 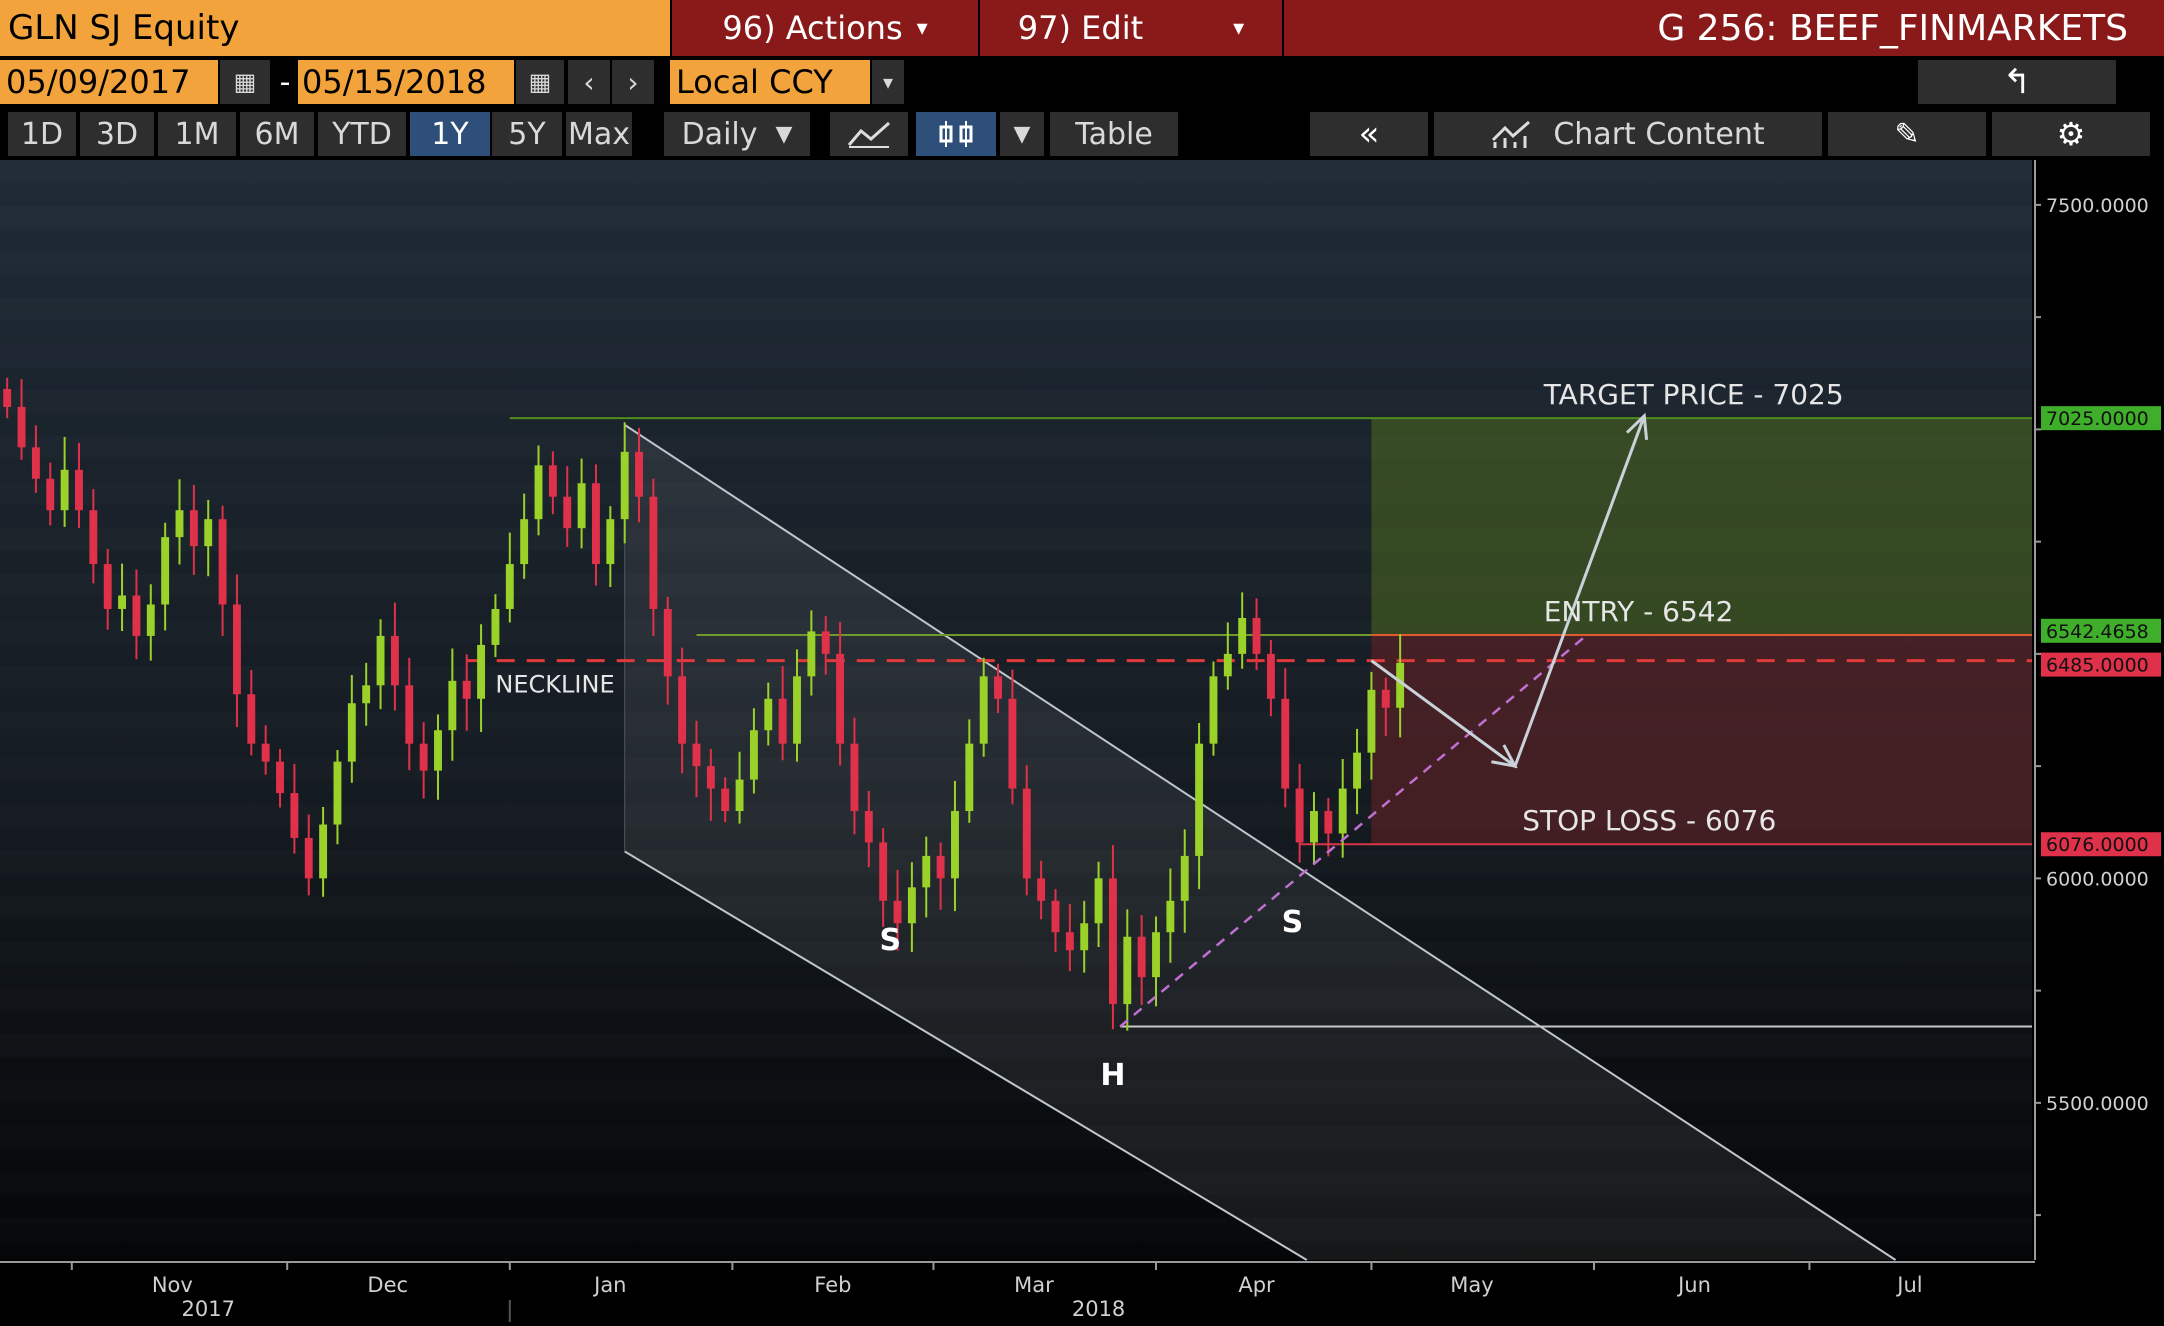 What do you see at coordinates (1908, 134) in the screenshot?
I see `annotate-icon: ✎` at bounding box center [1908, 134].